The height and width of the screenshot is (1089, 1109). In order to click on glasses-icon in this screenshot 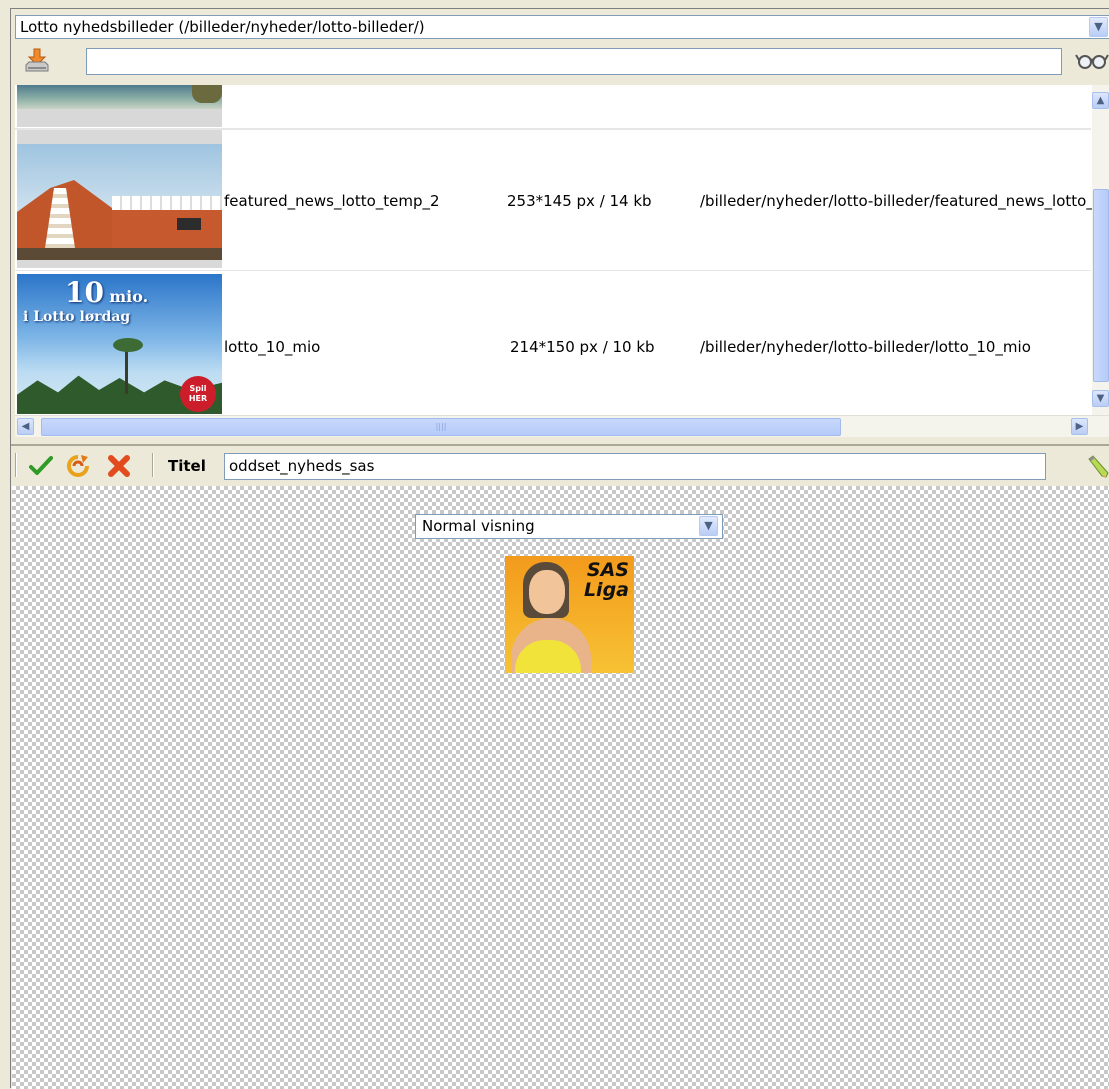, I will do `click(1092, 61)`.